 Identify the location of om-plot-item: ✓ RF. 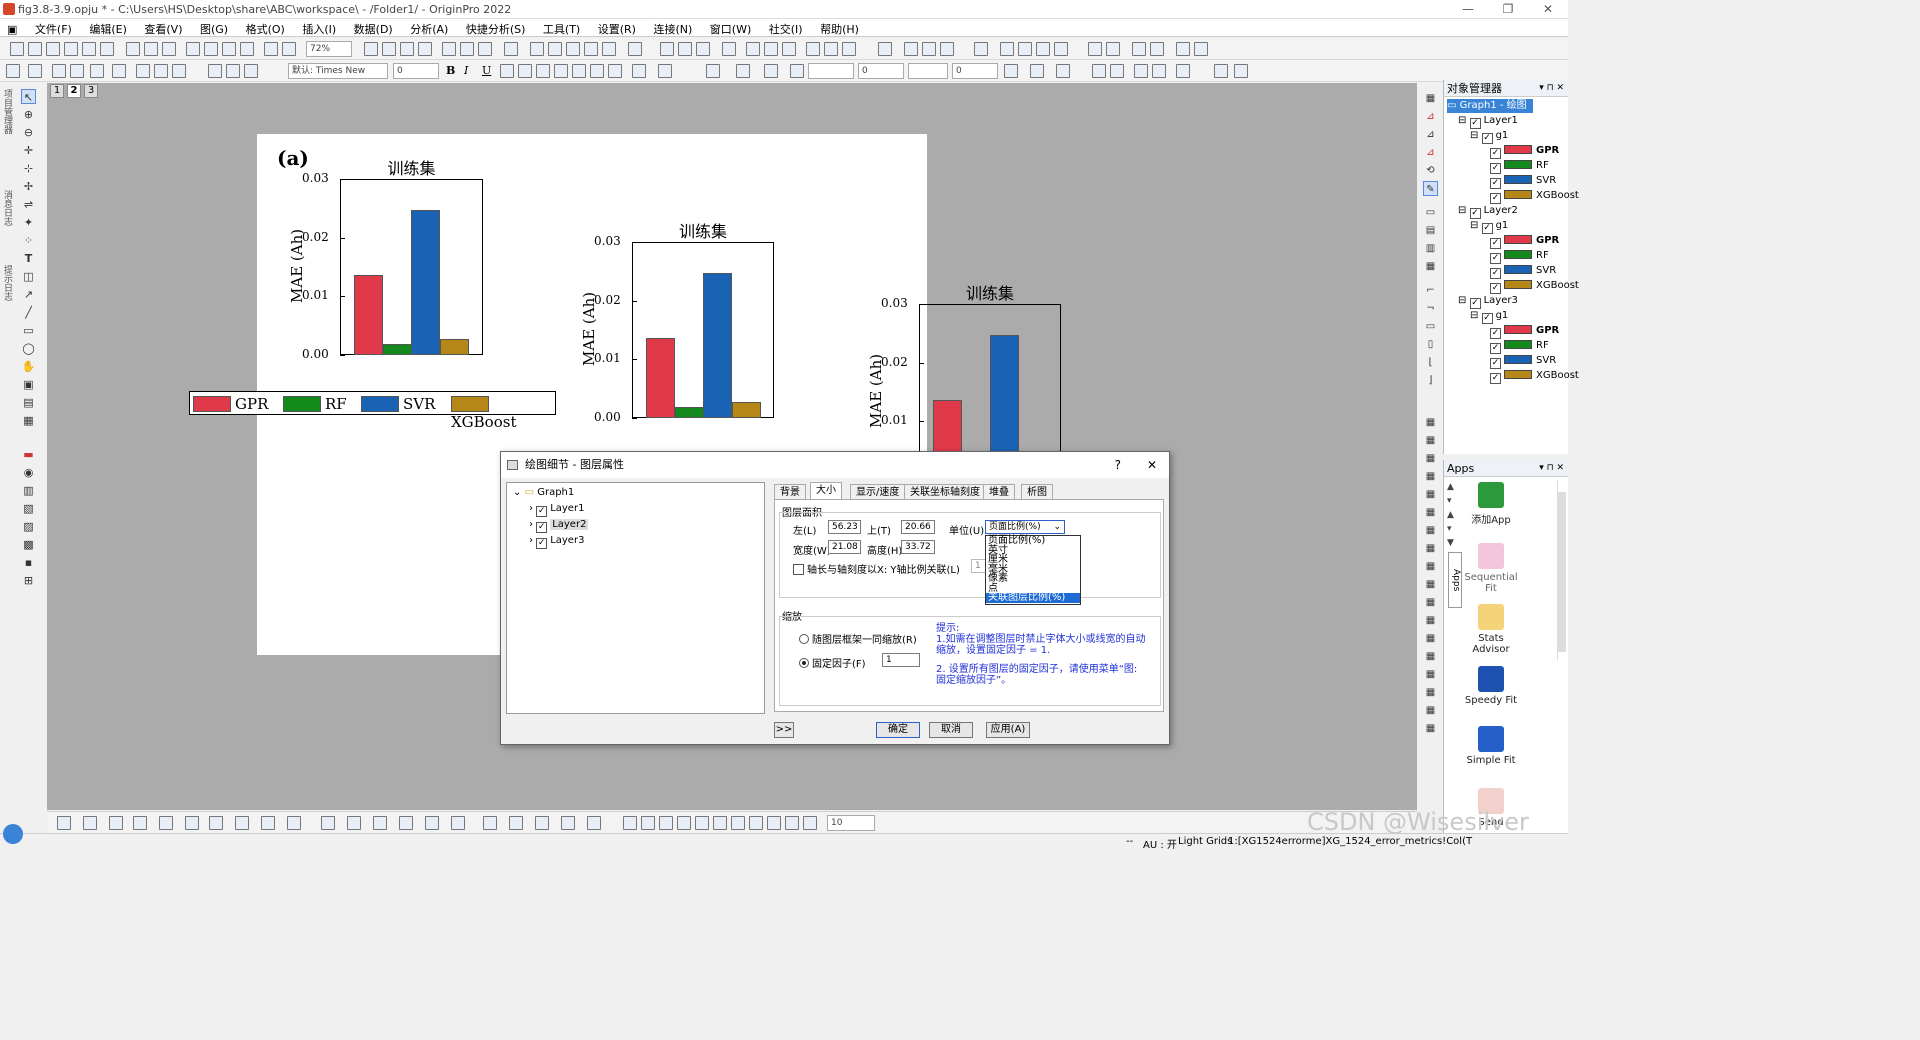
(1519, 346).